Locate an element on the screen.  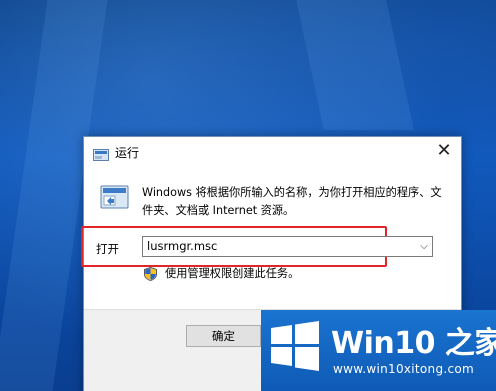
open-combobox: lusrmgr.msc ⌵ is located at coordinates (287, 246).